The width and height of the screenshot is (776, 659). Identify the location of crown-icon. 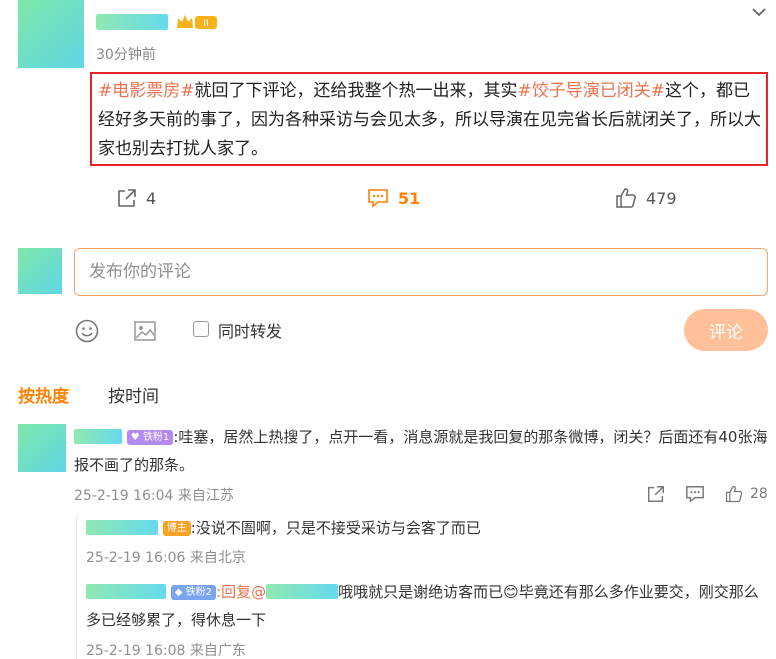
(185, 21).